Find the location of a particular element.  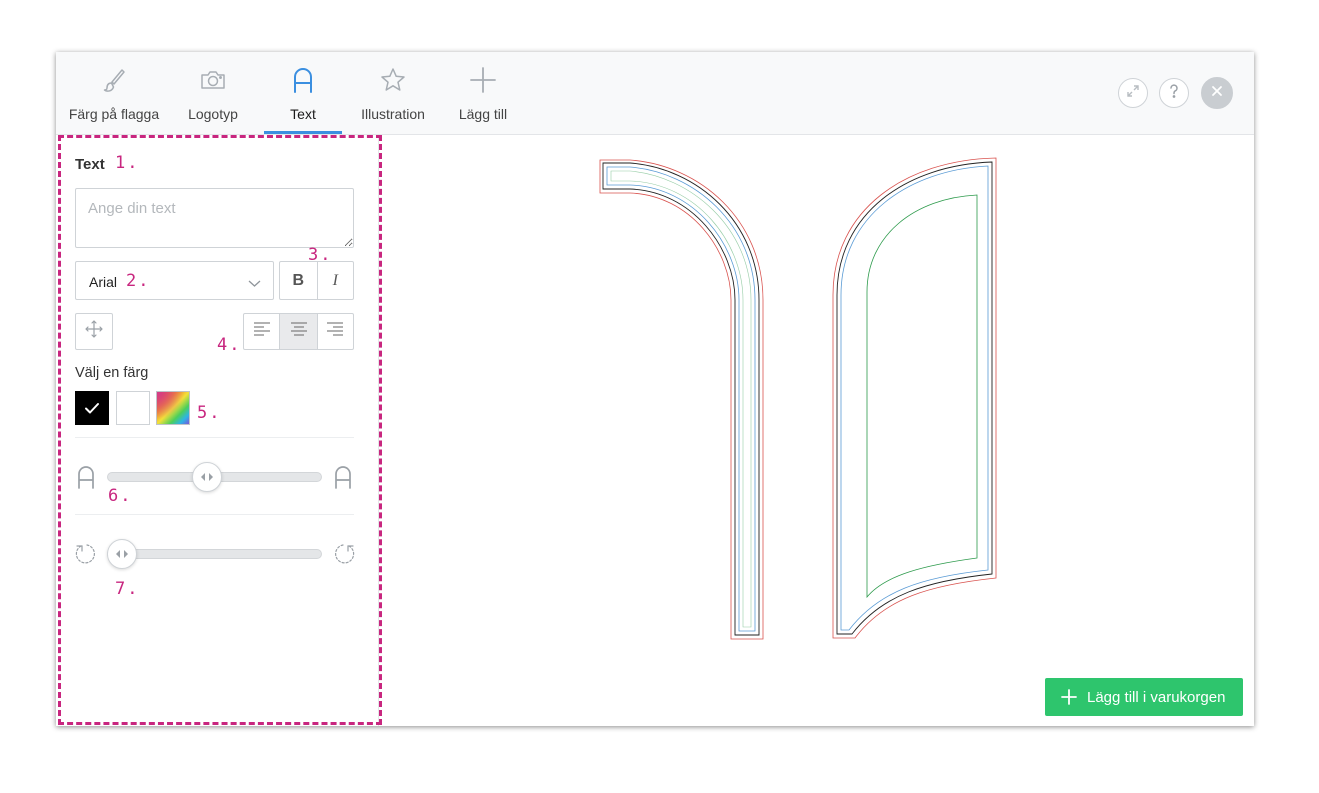

tab-flag-color: Färg på flagga is located at coordinates (114, 93).